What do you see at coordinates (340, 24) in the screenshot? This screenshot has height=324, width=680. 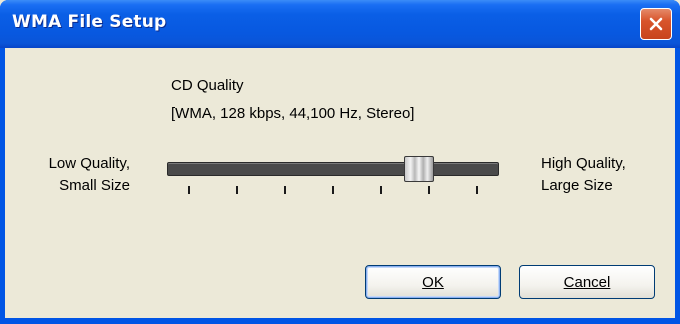 I see `title-bar: WMA File Setup` at bounding box center [340, 24].